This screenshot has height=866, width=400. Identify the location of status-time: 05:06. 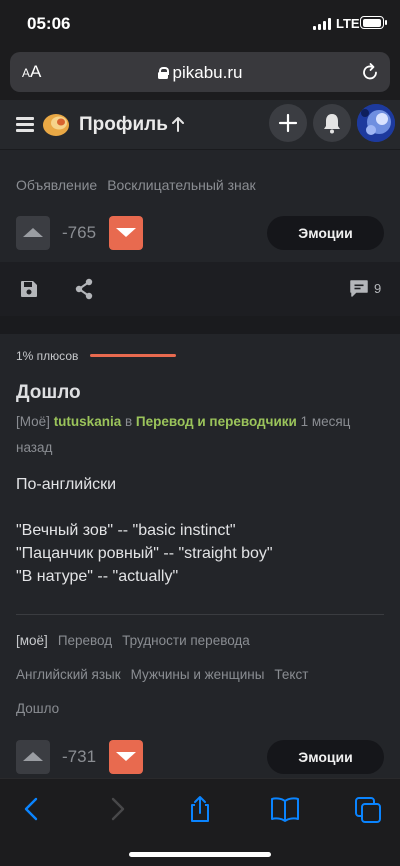
(49, 23).